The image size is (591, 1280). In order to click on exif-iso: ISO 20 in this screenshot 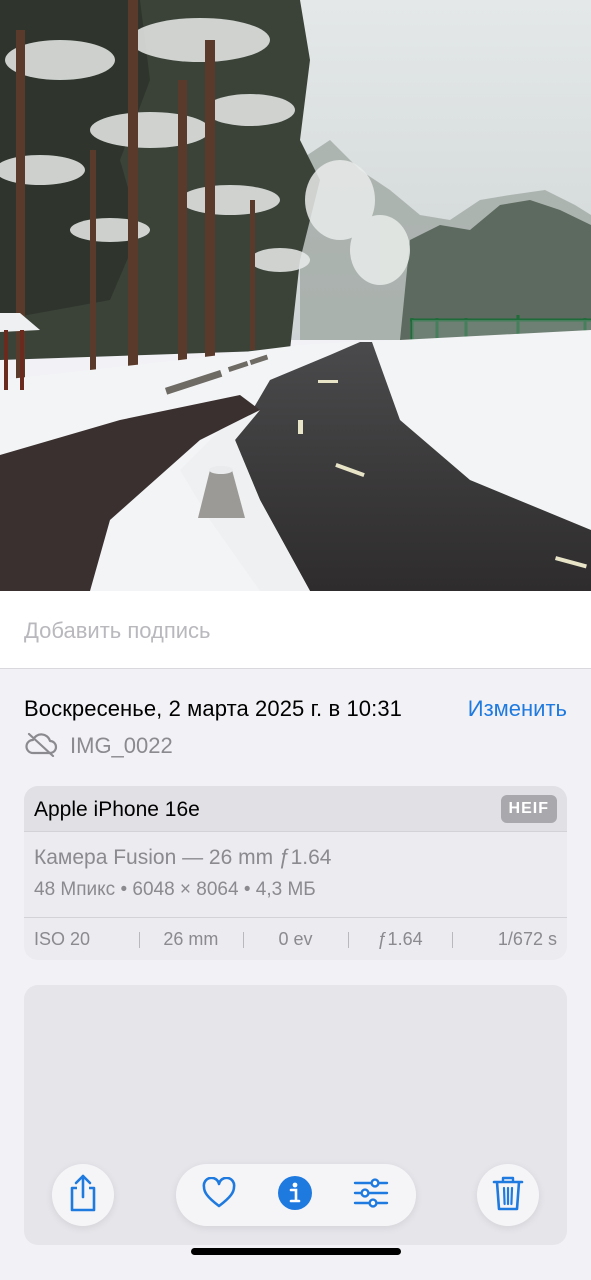, I will do `click(62, 938)`.